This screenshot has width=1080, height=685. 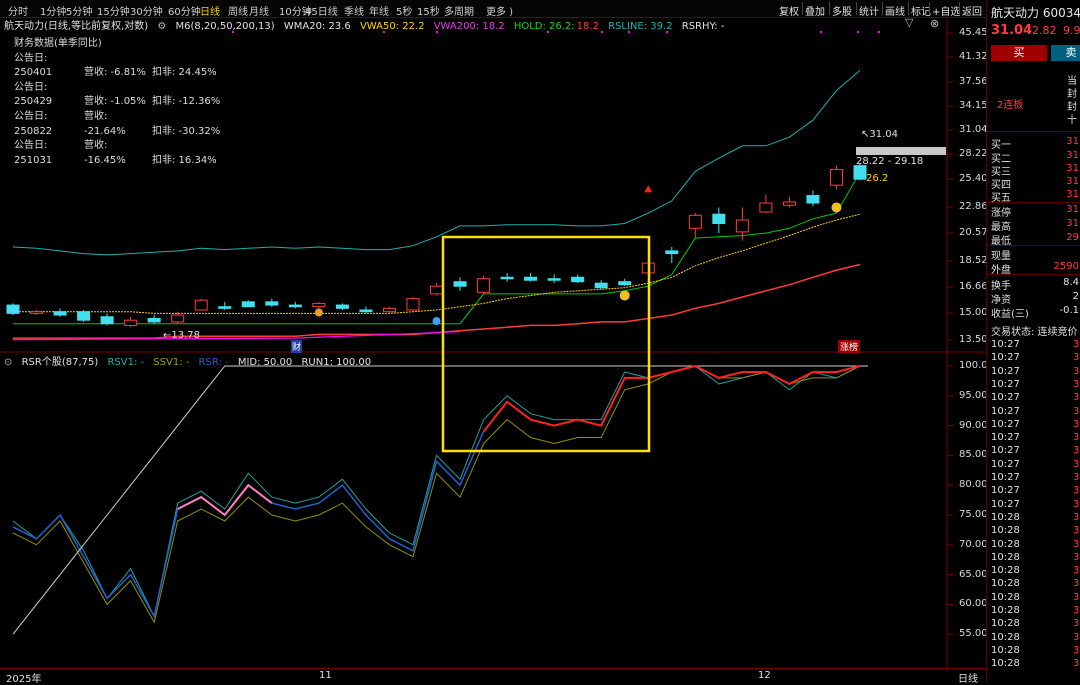 What do you see at coordinates (1019, 53) in the screenshot?
I see `buy-button: 买` at bounding box center [1019, 53].